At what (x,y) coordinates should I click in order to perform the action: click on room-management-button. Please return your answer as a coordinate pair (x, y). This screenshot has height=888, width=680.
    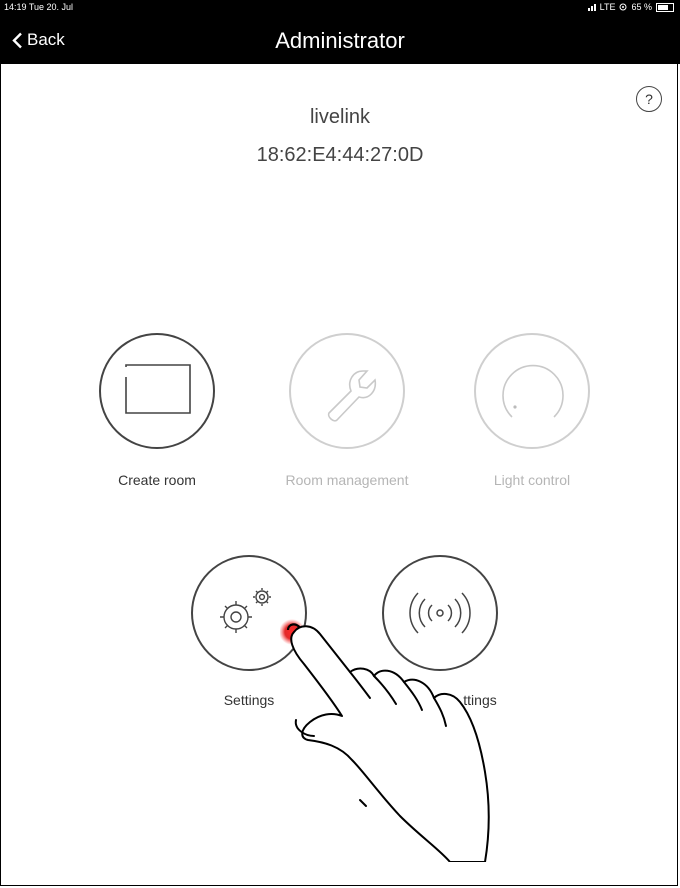
    Looking at the image, I should click on (347, 391).